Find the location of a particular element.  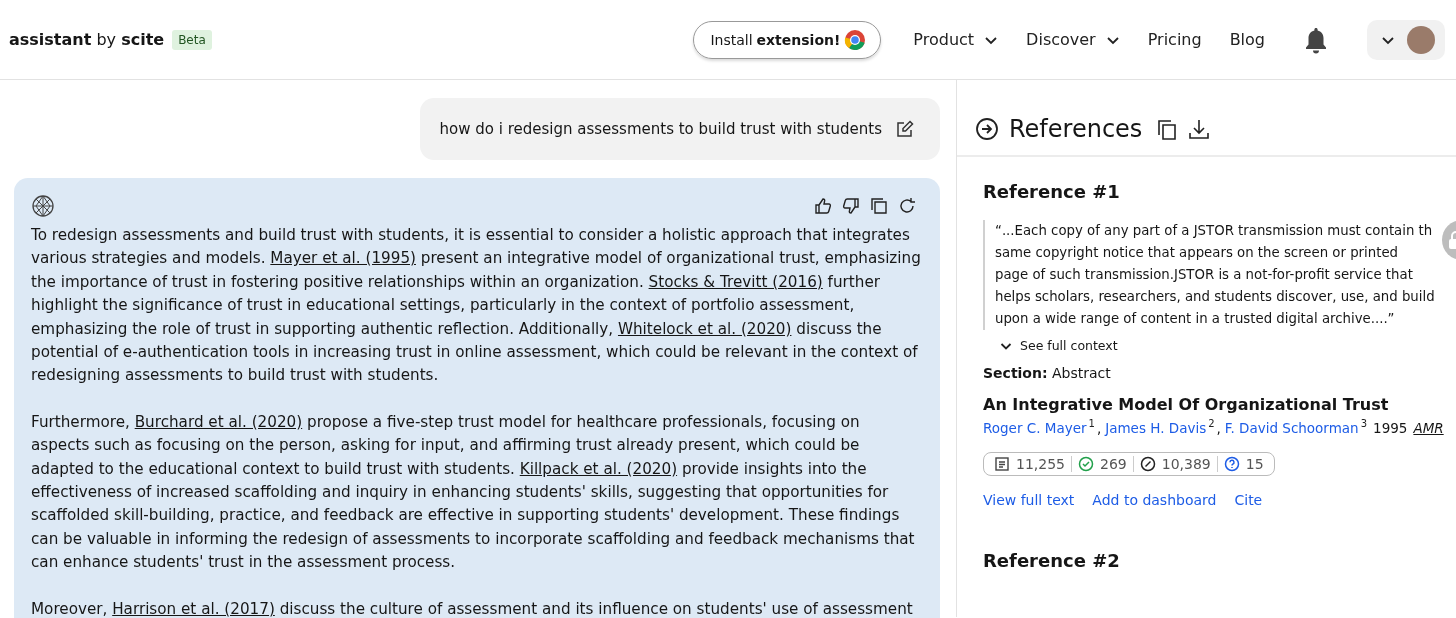

reference-heading: Reference #1 is located at coordinates (1052, 191).